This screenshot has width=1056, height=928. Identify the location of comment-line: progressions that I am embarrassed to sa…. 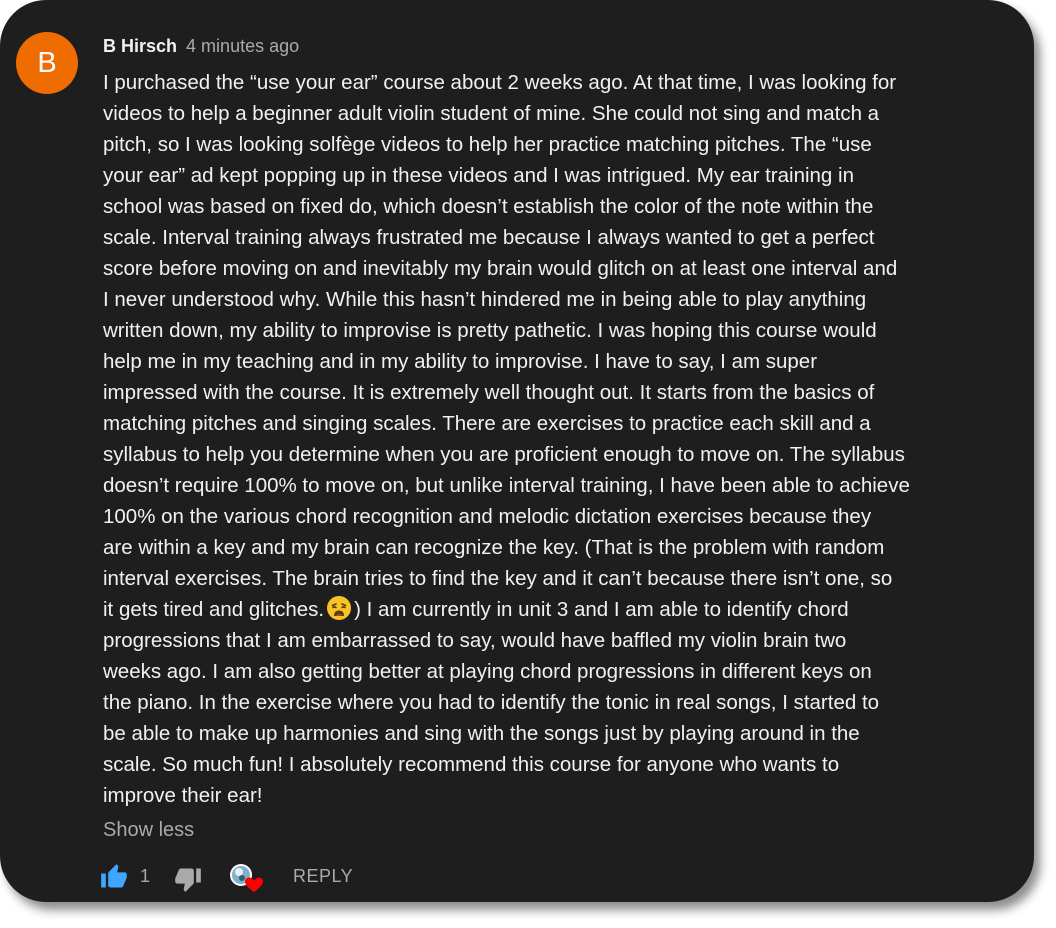
(475, 640).